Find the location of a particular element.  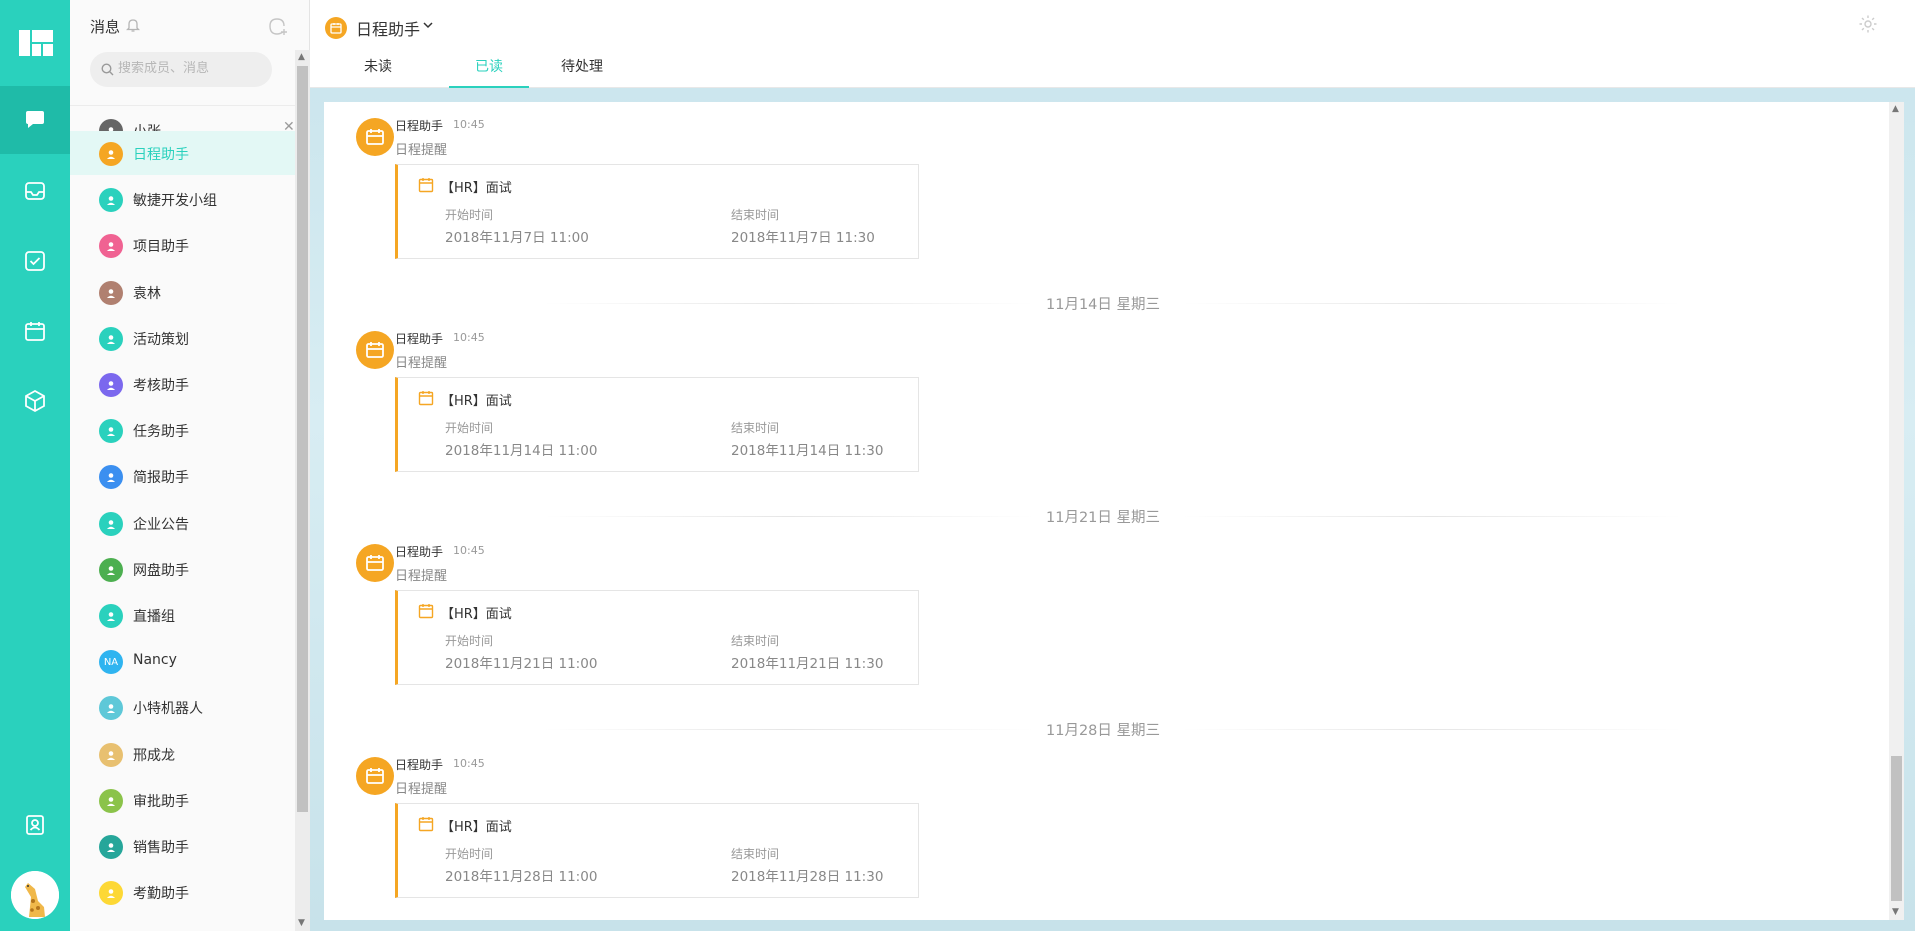

user-avatar is located at coordinates (35, 895).